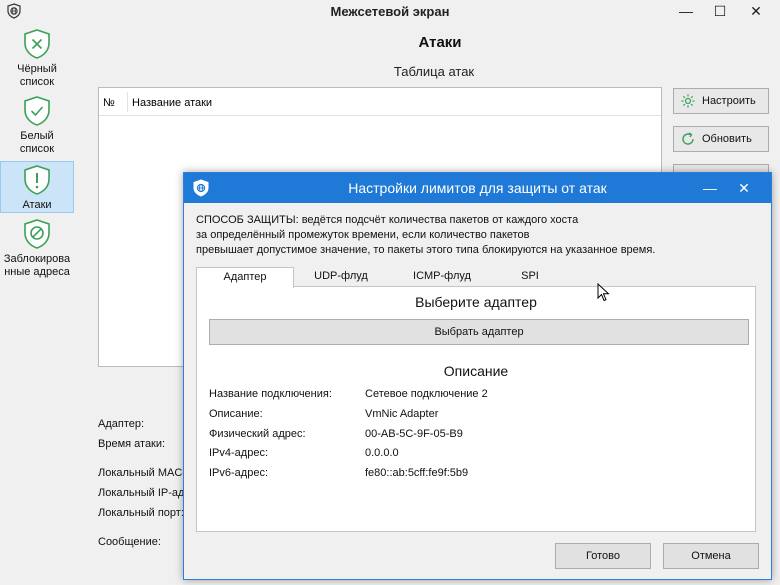  Describe the element at coordinates (121, 424) in the screenshot. I see `info-adapter: Адаптер:` at that location.